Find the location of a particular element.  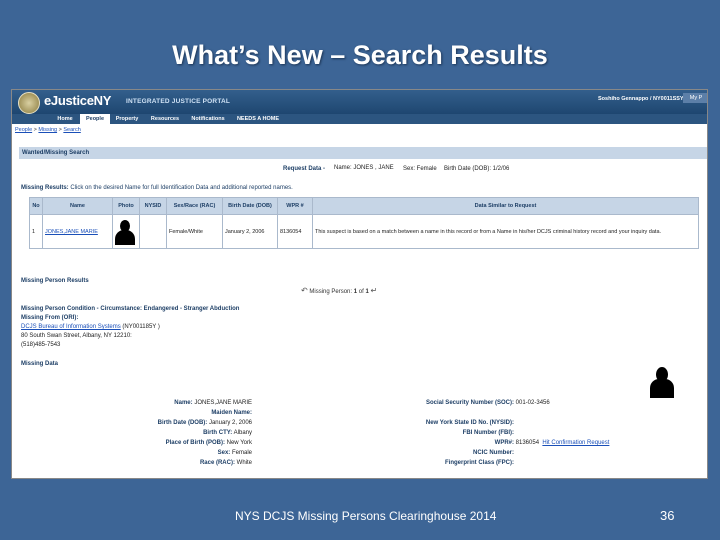

user-info: Soshiho Gennappo / NY0011SSY is located at coordinates (641, 99).